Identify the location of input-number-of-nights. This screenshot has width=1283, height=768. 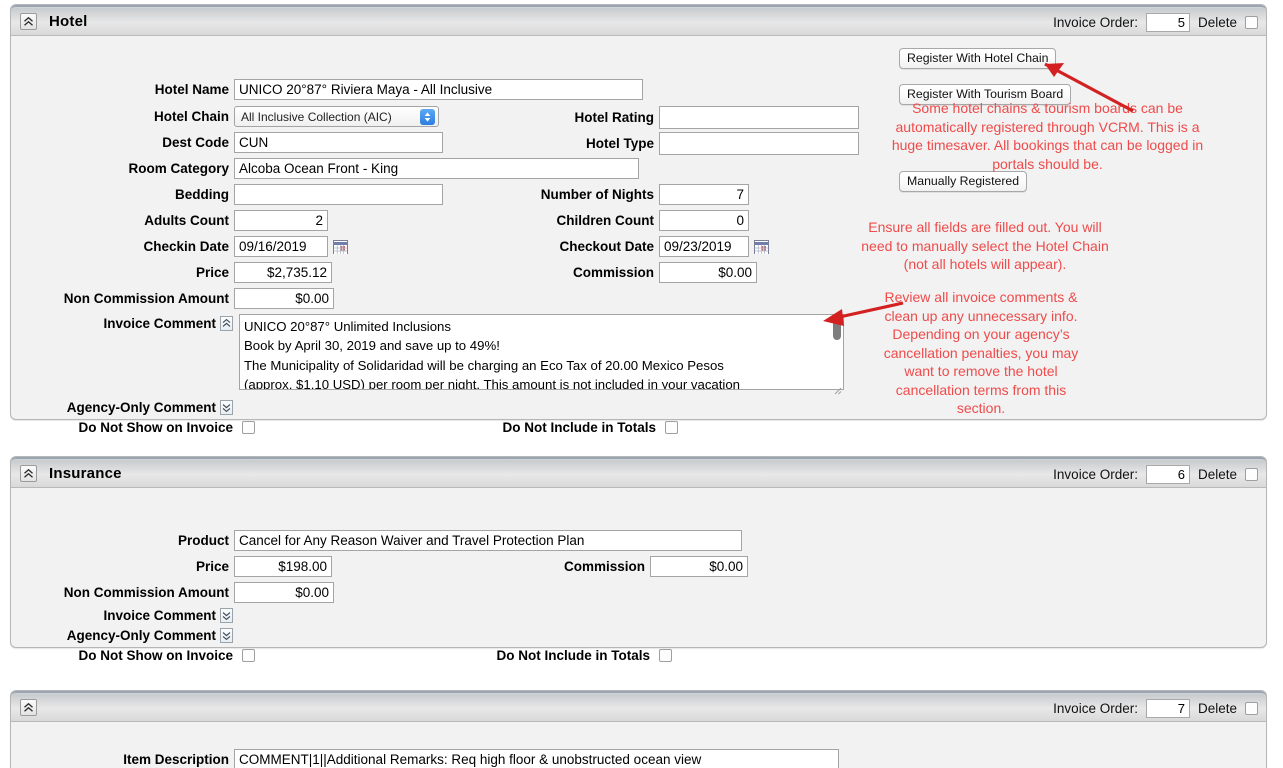
(704, 194).